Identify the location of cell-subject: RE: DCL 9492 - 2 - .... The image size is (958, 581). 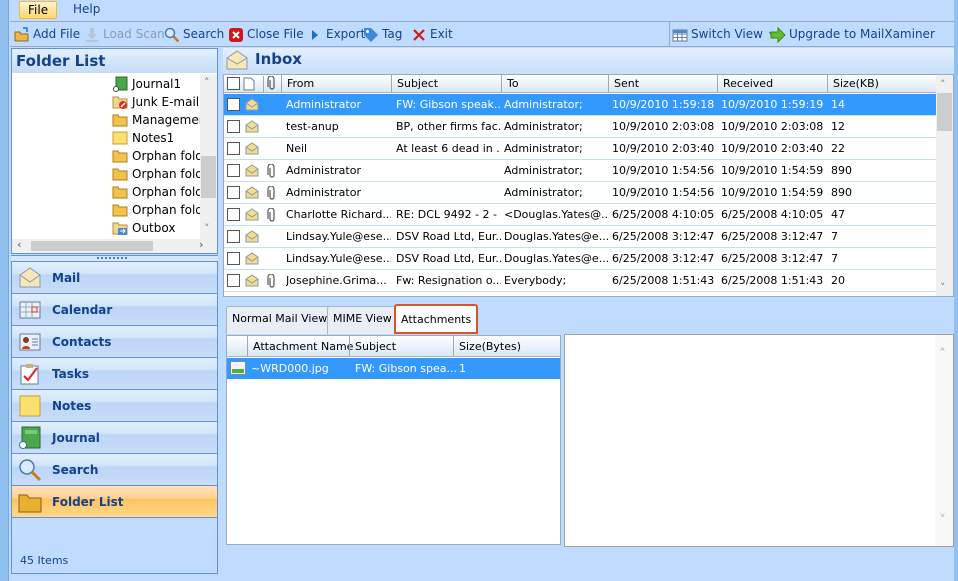
(448, 214).